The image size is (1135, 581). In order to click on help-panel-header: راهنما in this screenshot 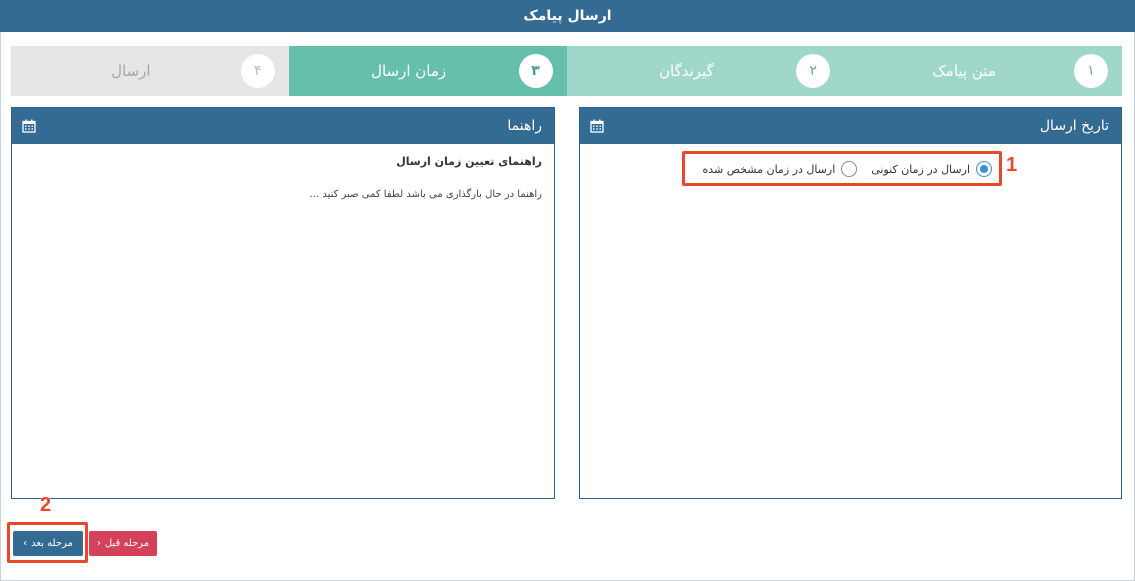, I will do `click(283, 126)`.